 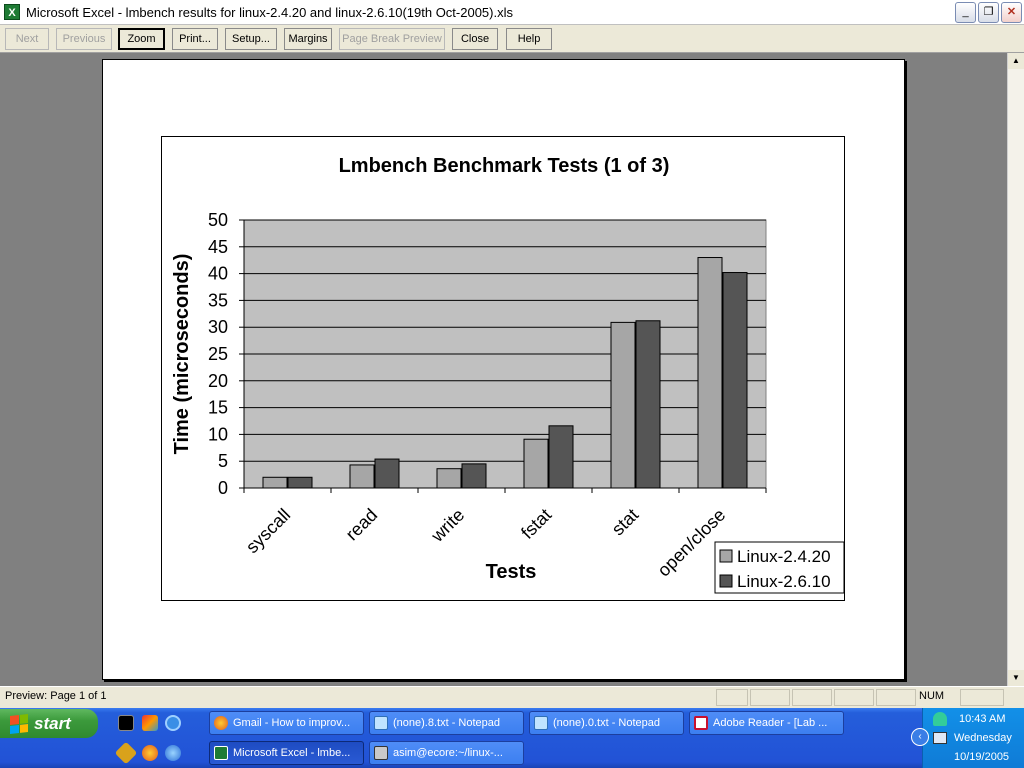 I want to click on close-window-button: ✕, so click(x=1011, y=12).